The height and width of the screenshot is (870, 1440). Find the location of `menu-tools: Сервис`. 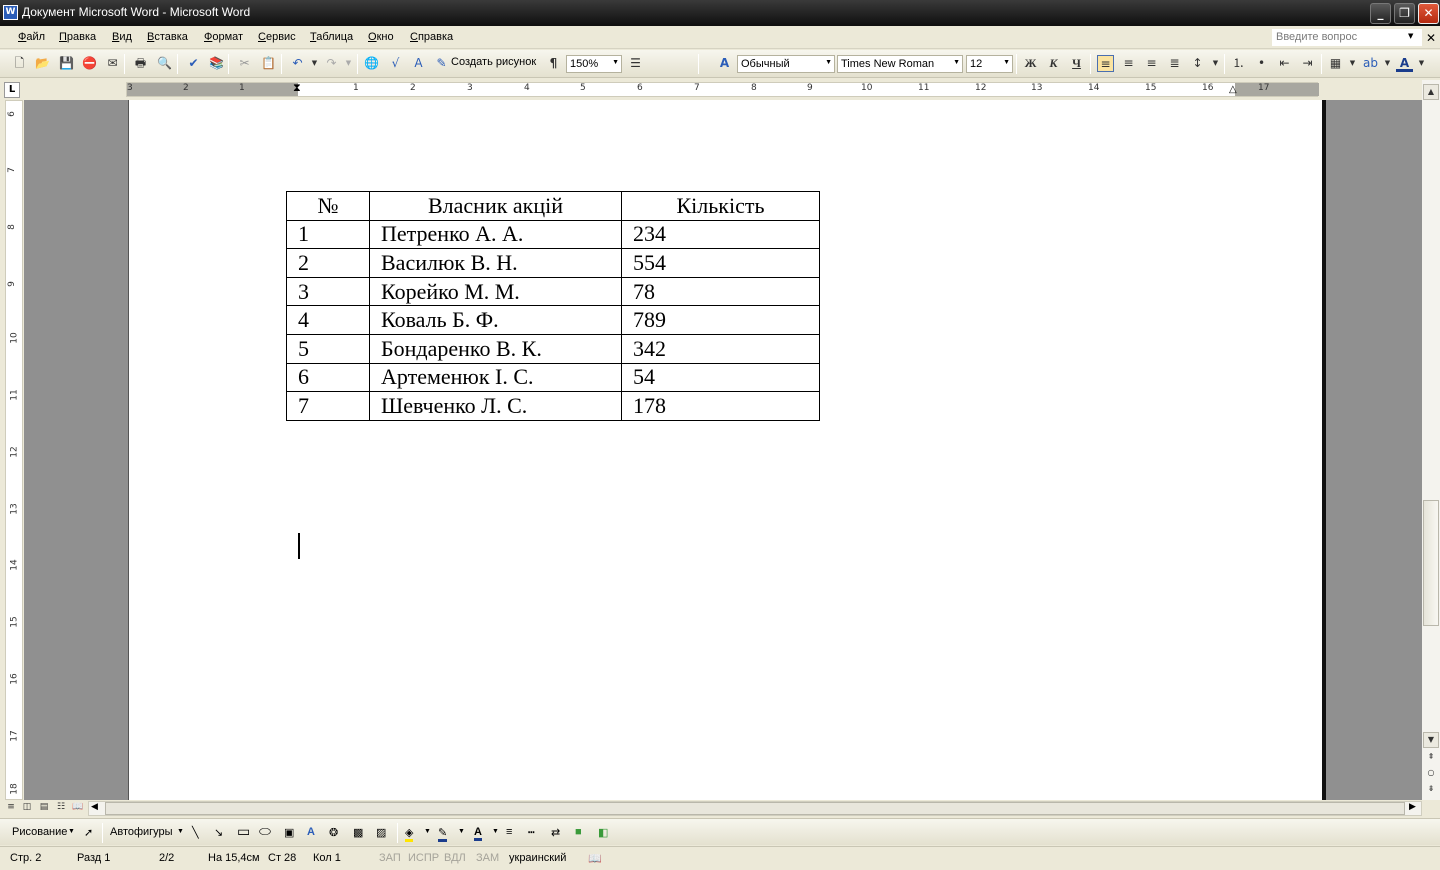

menu-tools: Сервис is located at coordinates (277, 37).